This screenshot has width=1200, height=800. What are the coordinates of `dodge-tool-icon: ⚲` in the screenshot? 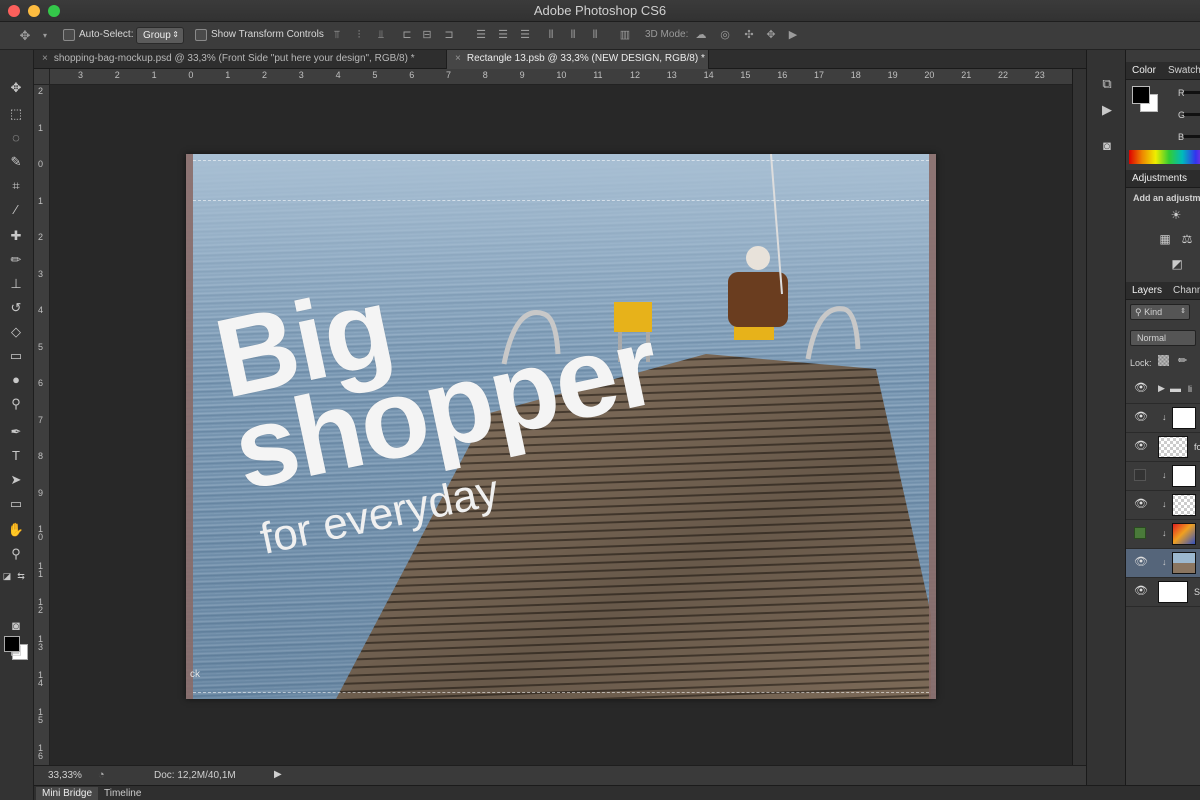 It's located at (16, 404).